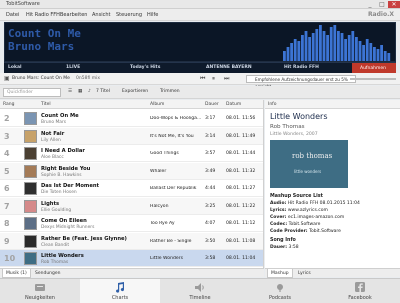  What do you see at coordinates (226, 79) in the screenshot?
I see `next-icon: ⏭` at bounding box center [226, 79].